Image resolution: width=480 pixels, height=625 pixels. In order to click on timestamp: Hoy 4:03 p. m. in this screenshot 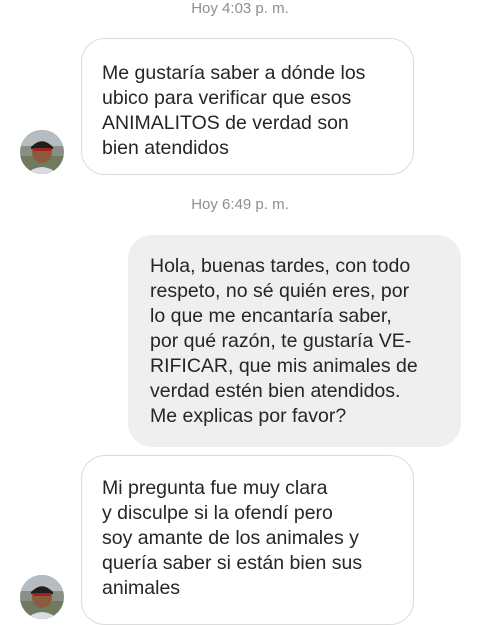, I will do `click(240, 8)`.